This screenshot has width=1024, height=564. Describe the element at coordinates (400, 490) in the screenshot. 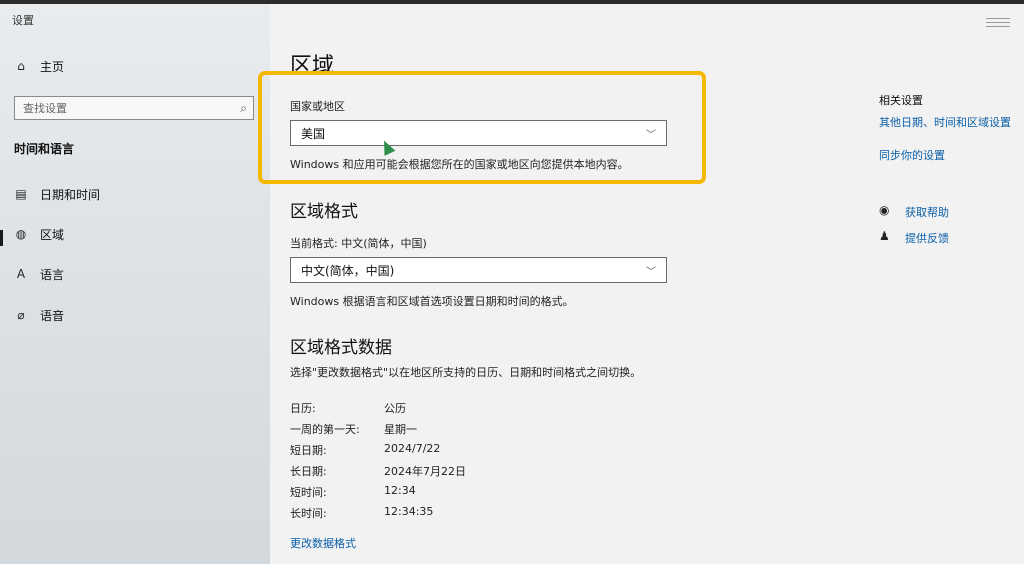

I see `format-value-short-time: 12:34` at that location.